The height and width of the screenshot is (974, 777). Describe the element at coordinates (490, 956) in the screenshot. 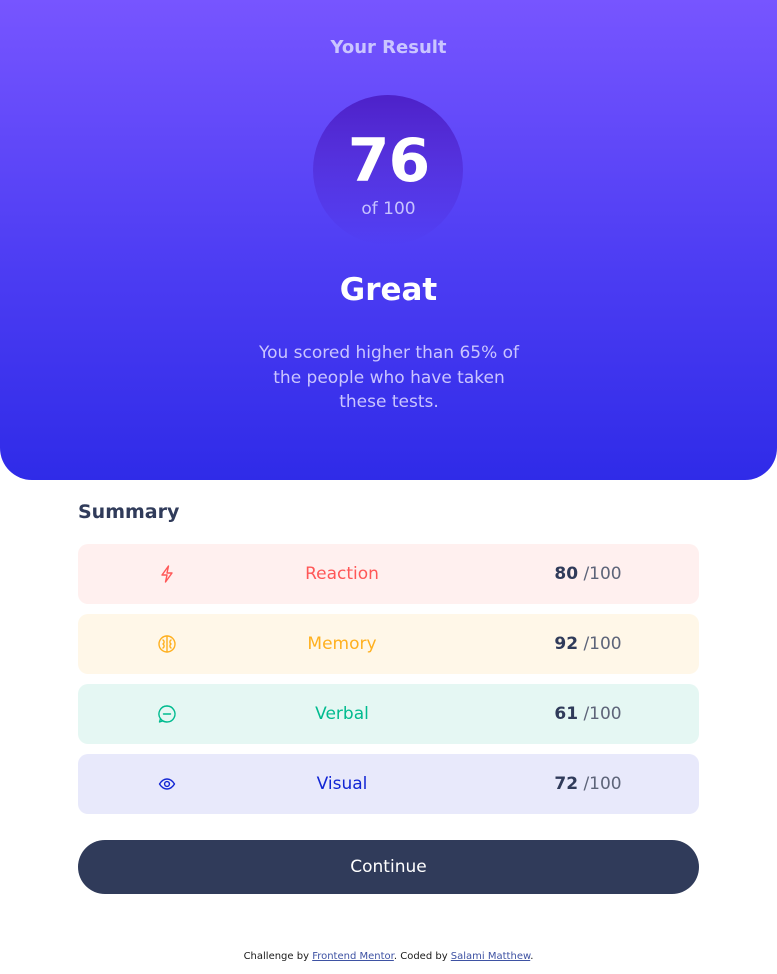

I see `author-link: Salami Matthew` at that location.